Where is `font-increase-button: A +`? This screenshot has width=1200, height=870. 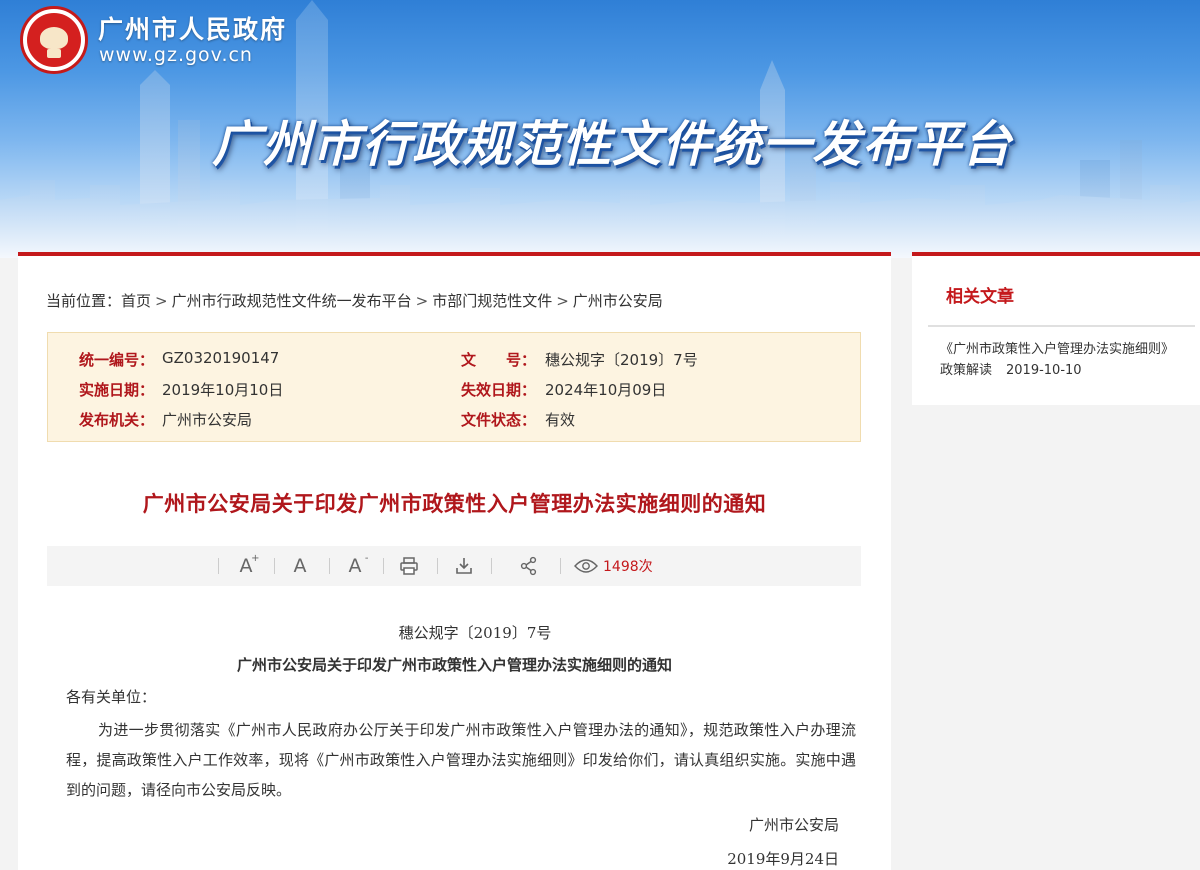
font-increase-button: A + is located at coordinates (246, 566).